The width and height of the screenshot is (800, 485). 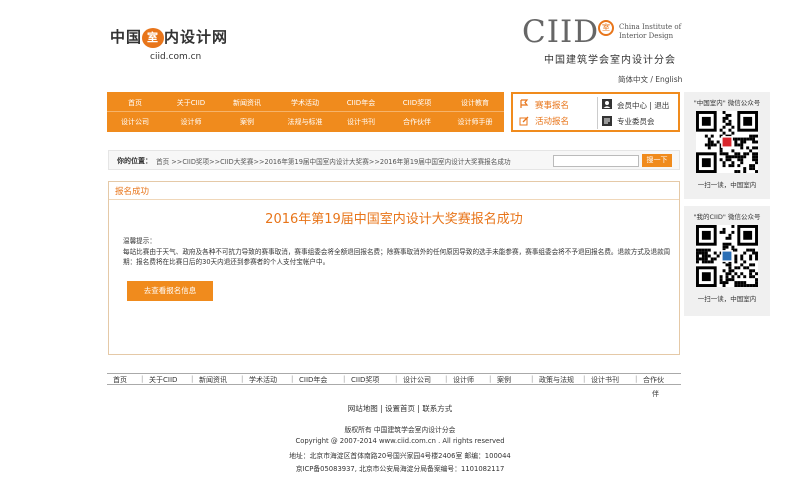 What do you see at coordinates (552, 105) in the screenshot?
I see `contest-apply-link: 赛事报名` at bounding box center [552, 105].